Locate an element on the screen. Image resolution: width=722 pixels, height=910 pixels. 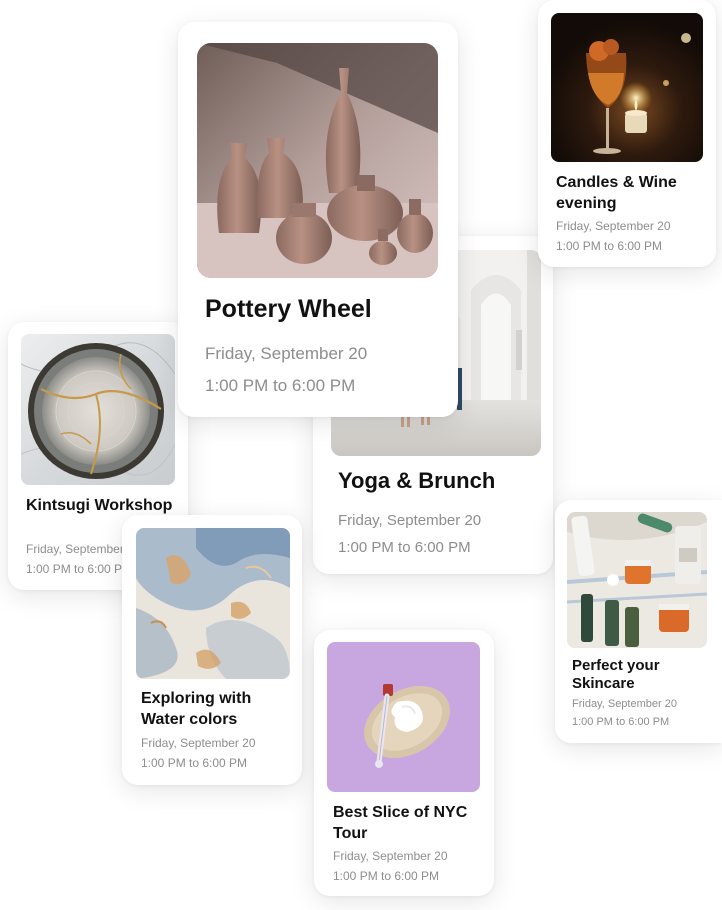
event-image-watercolors is located at coordinates (213, 603).